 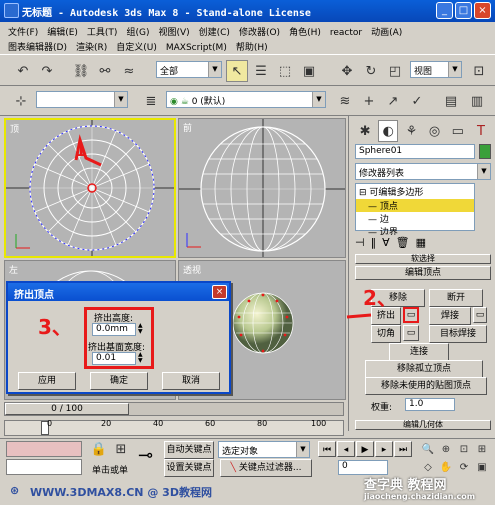 What do you see at coordinates (173, 33) in the screenshot?
I see `menu-item: 视图(V)` at bounding box center [173, 33].